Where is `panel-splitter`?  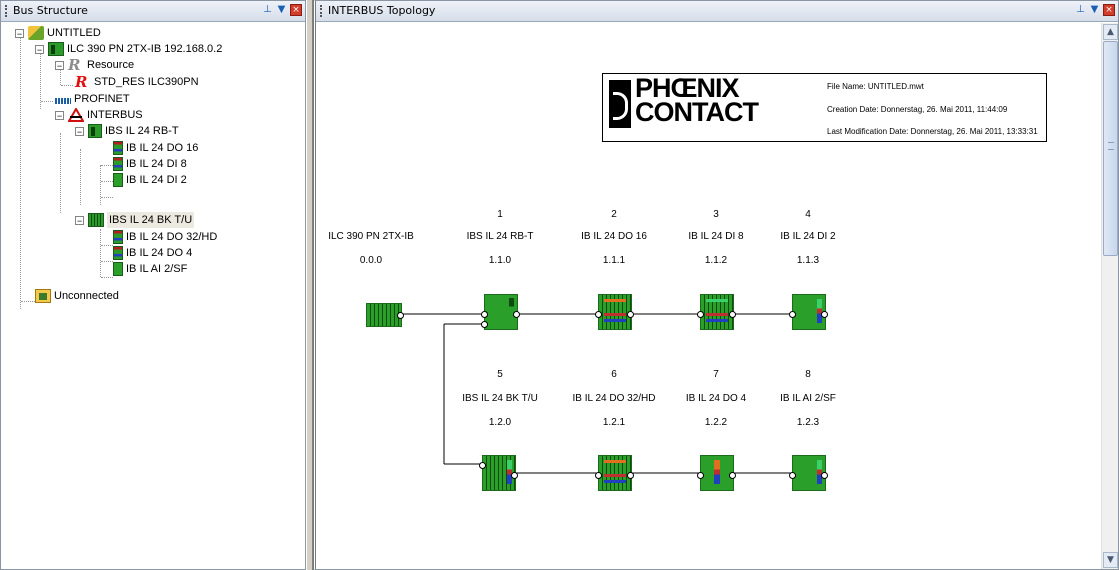 panel-splitter is located at coordinates (309, 285).